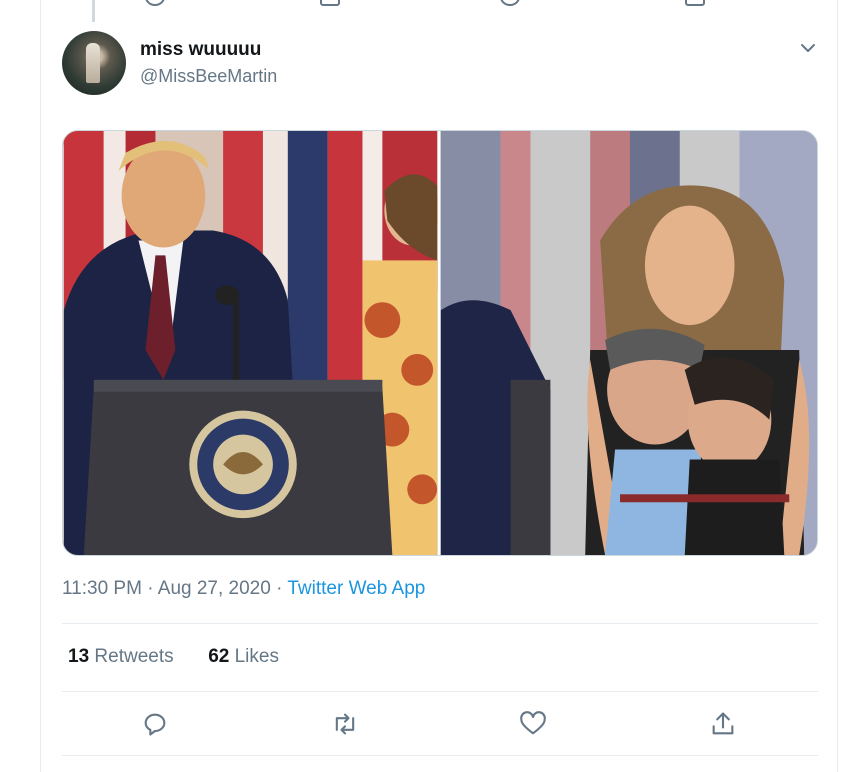  Describe the element at coordinates (808, 48) in the screenshot. I see `chevron-down-icon` at that location.